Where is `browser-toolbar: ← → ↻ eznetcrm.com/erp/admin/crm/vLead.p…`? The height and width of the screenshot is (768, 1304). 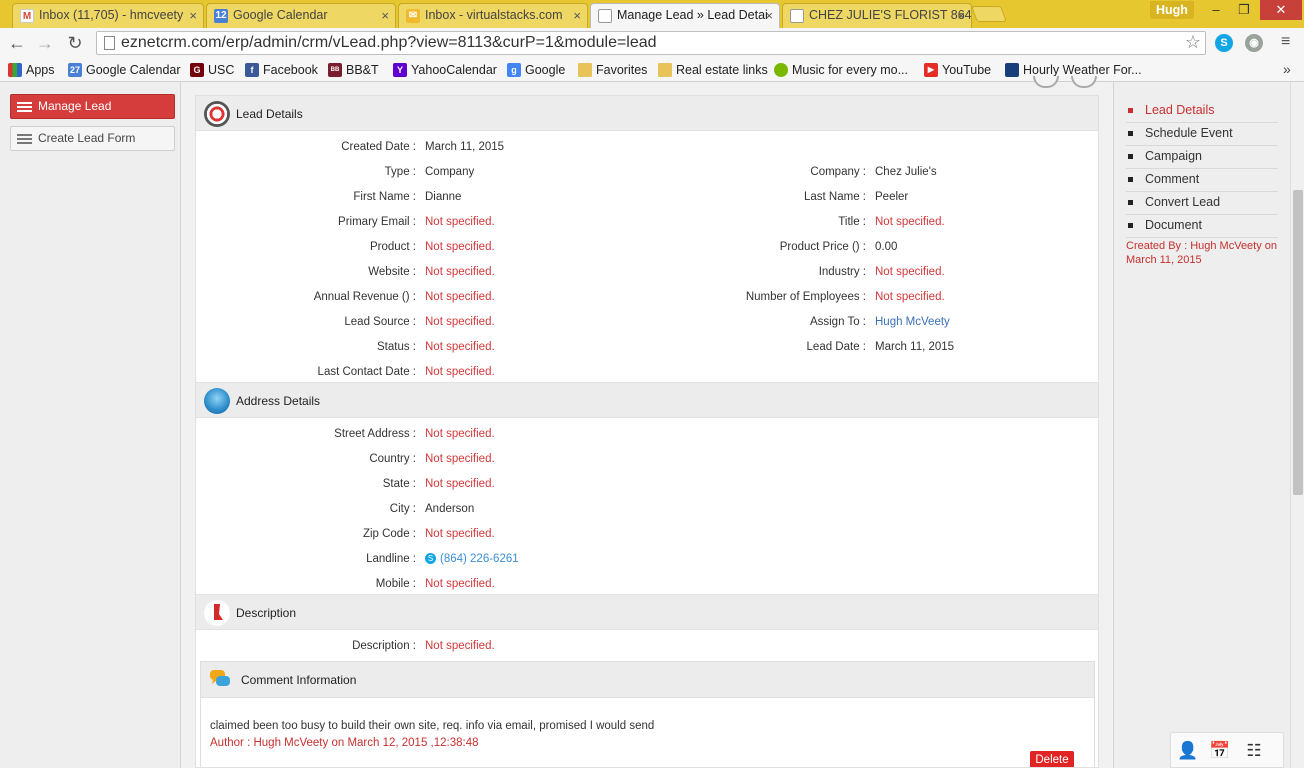
browser-toolbar: ← → ↻ eznetcrm.com/erp/admin/crm/vLead.p… is located at coordinates (652, 43).